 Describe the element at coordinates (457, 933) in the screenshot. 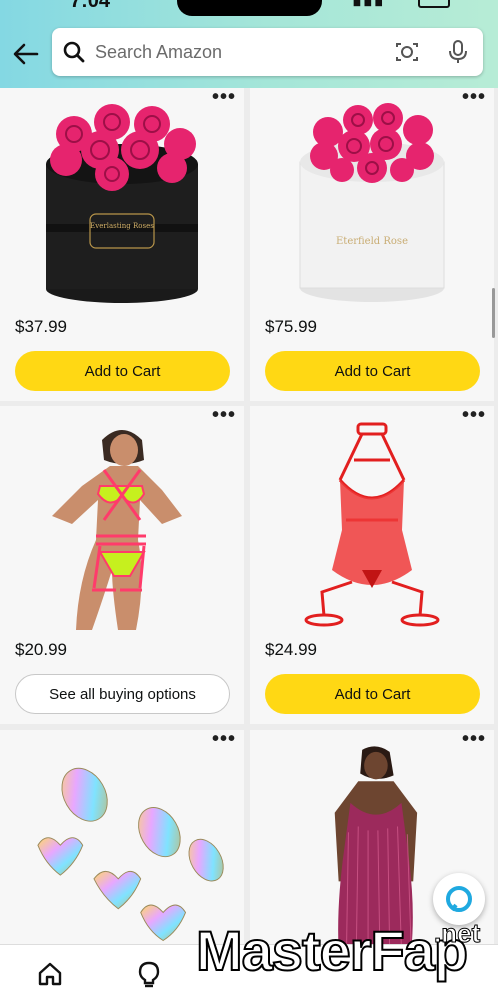

I see `watermark-suffix: .net` at that location.